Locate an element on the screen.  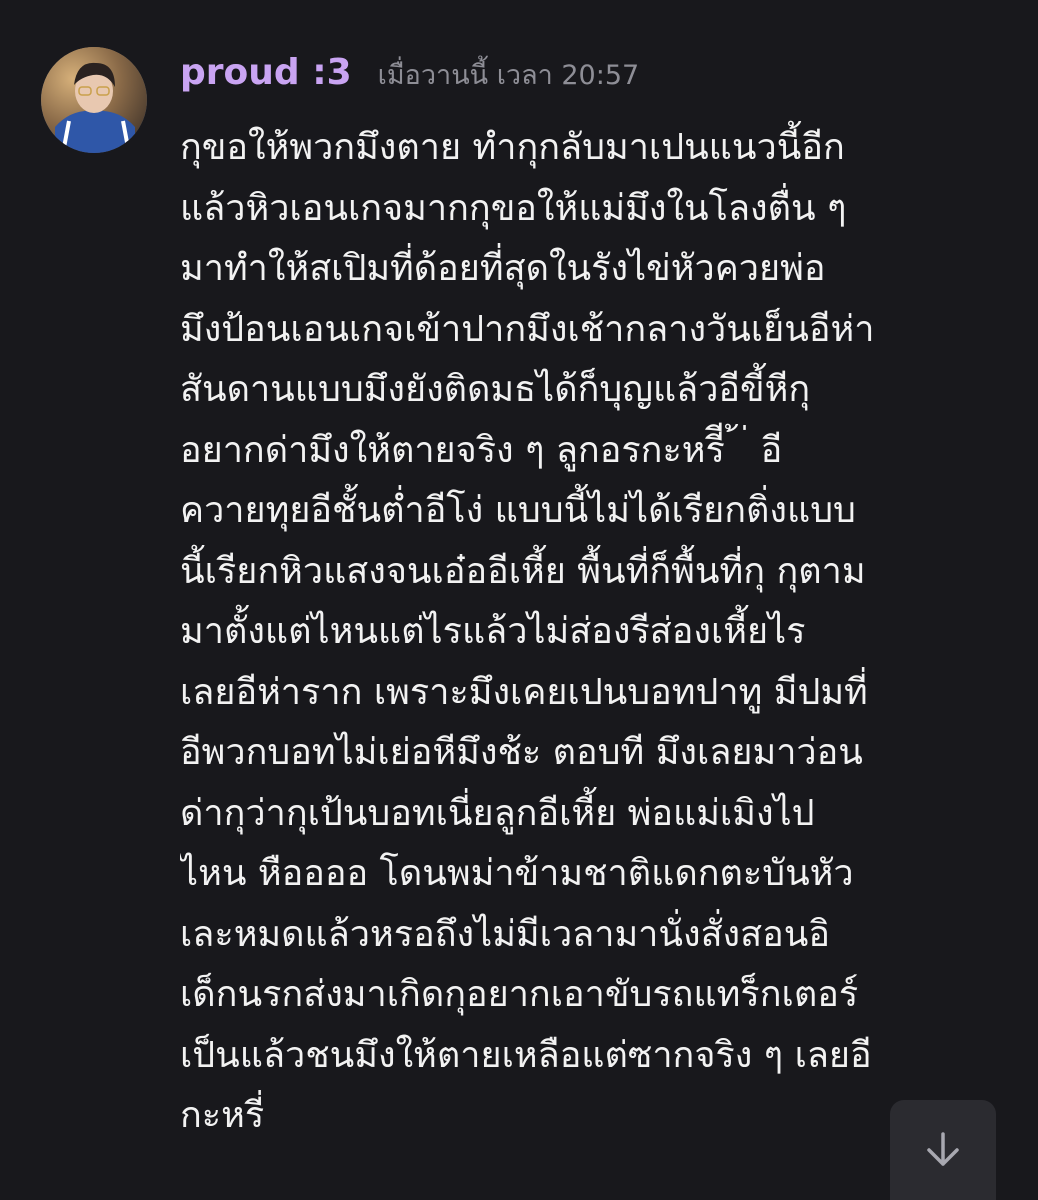
comment-header: proud :3 เมื่อวานนี้ เวลา 20:57 is located at coordinates (409, 78).